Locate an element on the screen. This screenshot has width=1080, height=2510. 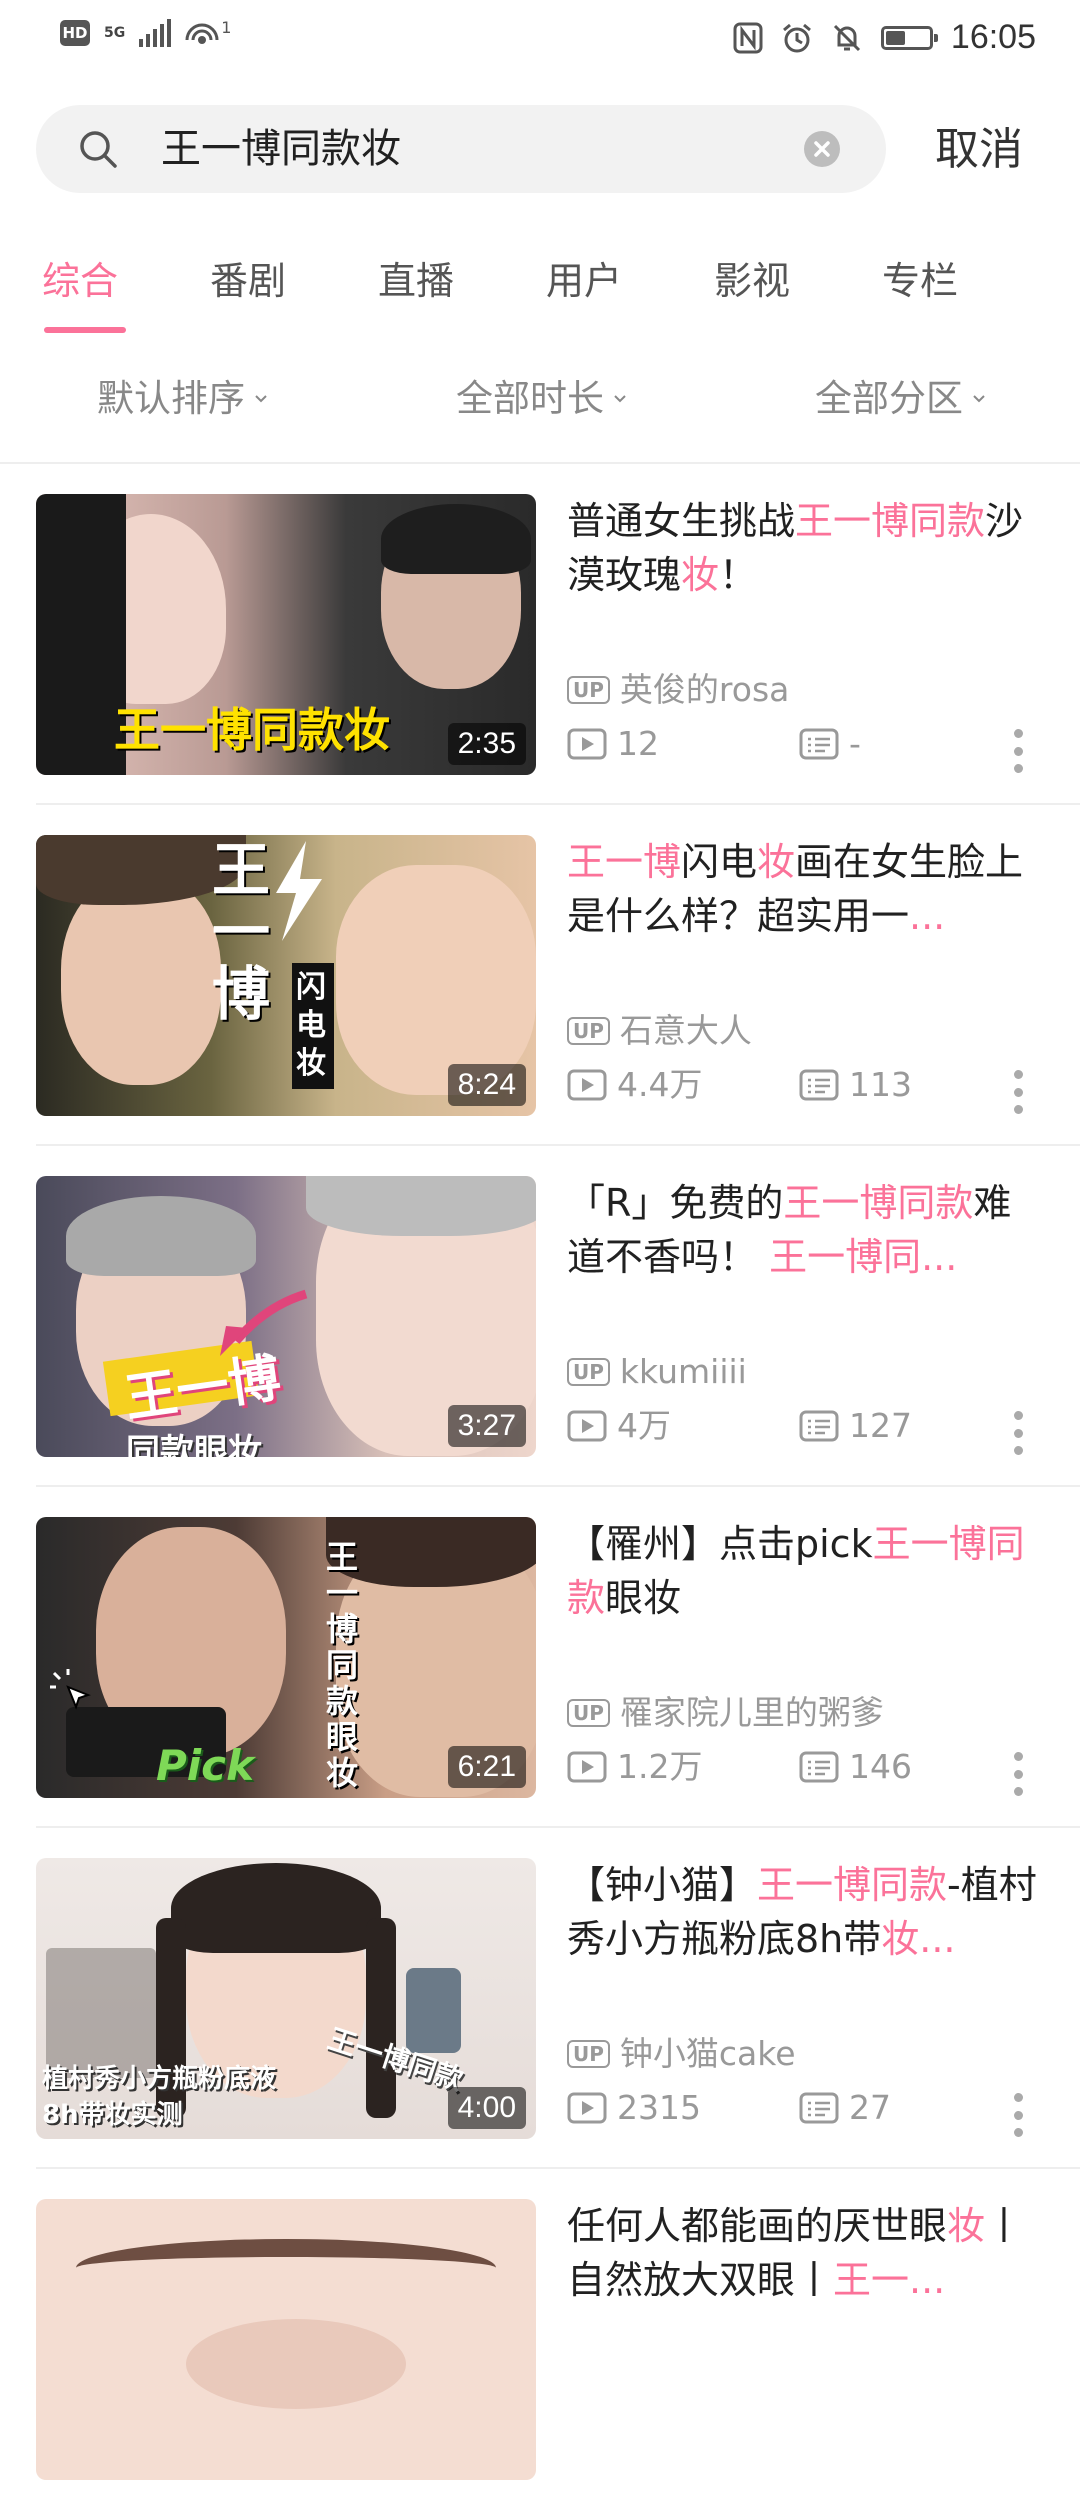
hotspot-count: 1 is located at coordinates (226, 27).